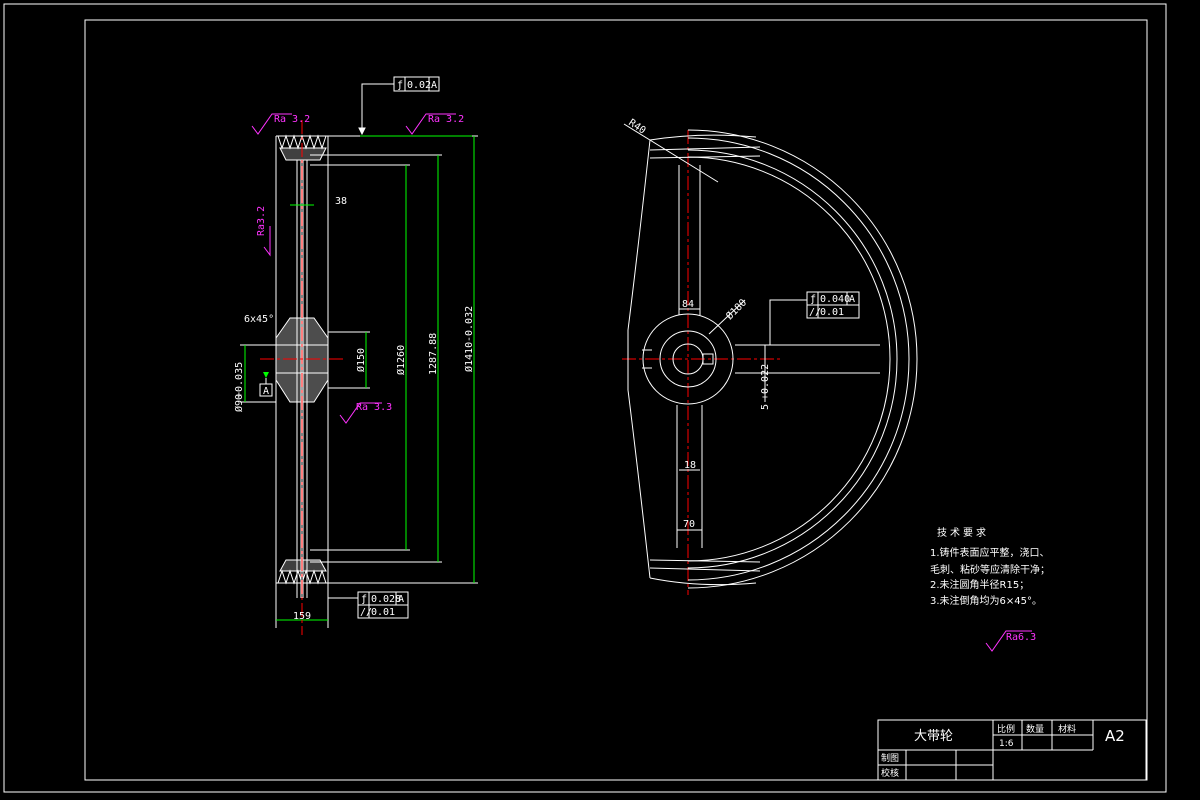 The height and width of the screenshot is (800, 1200). I want to click on quantity-label: 数量, so click(1035, 729).